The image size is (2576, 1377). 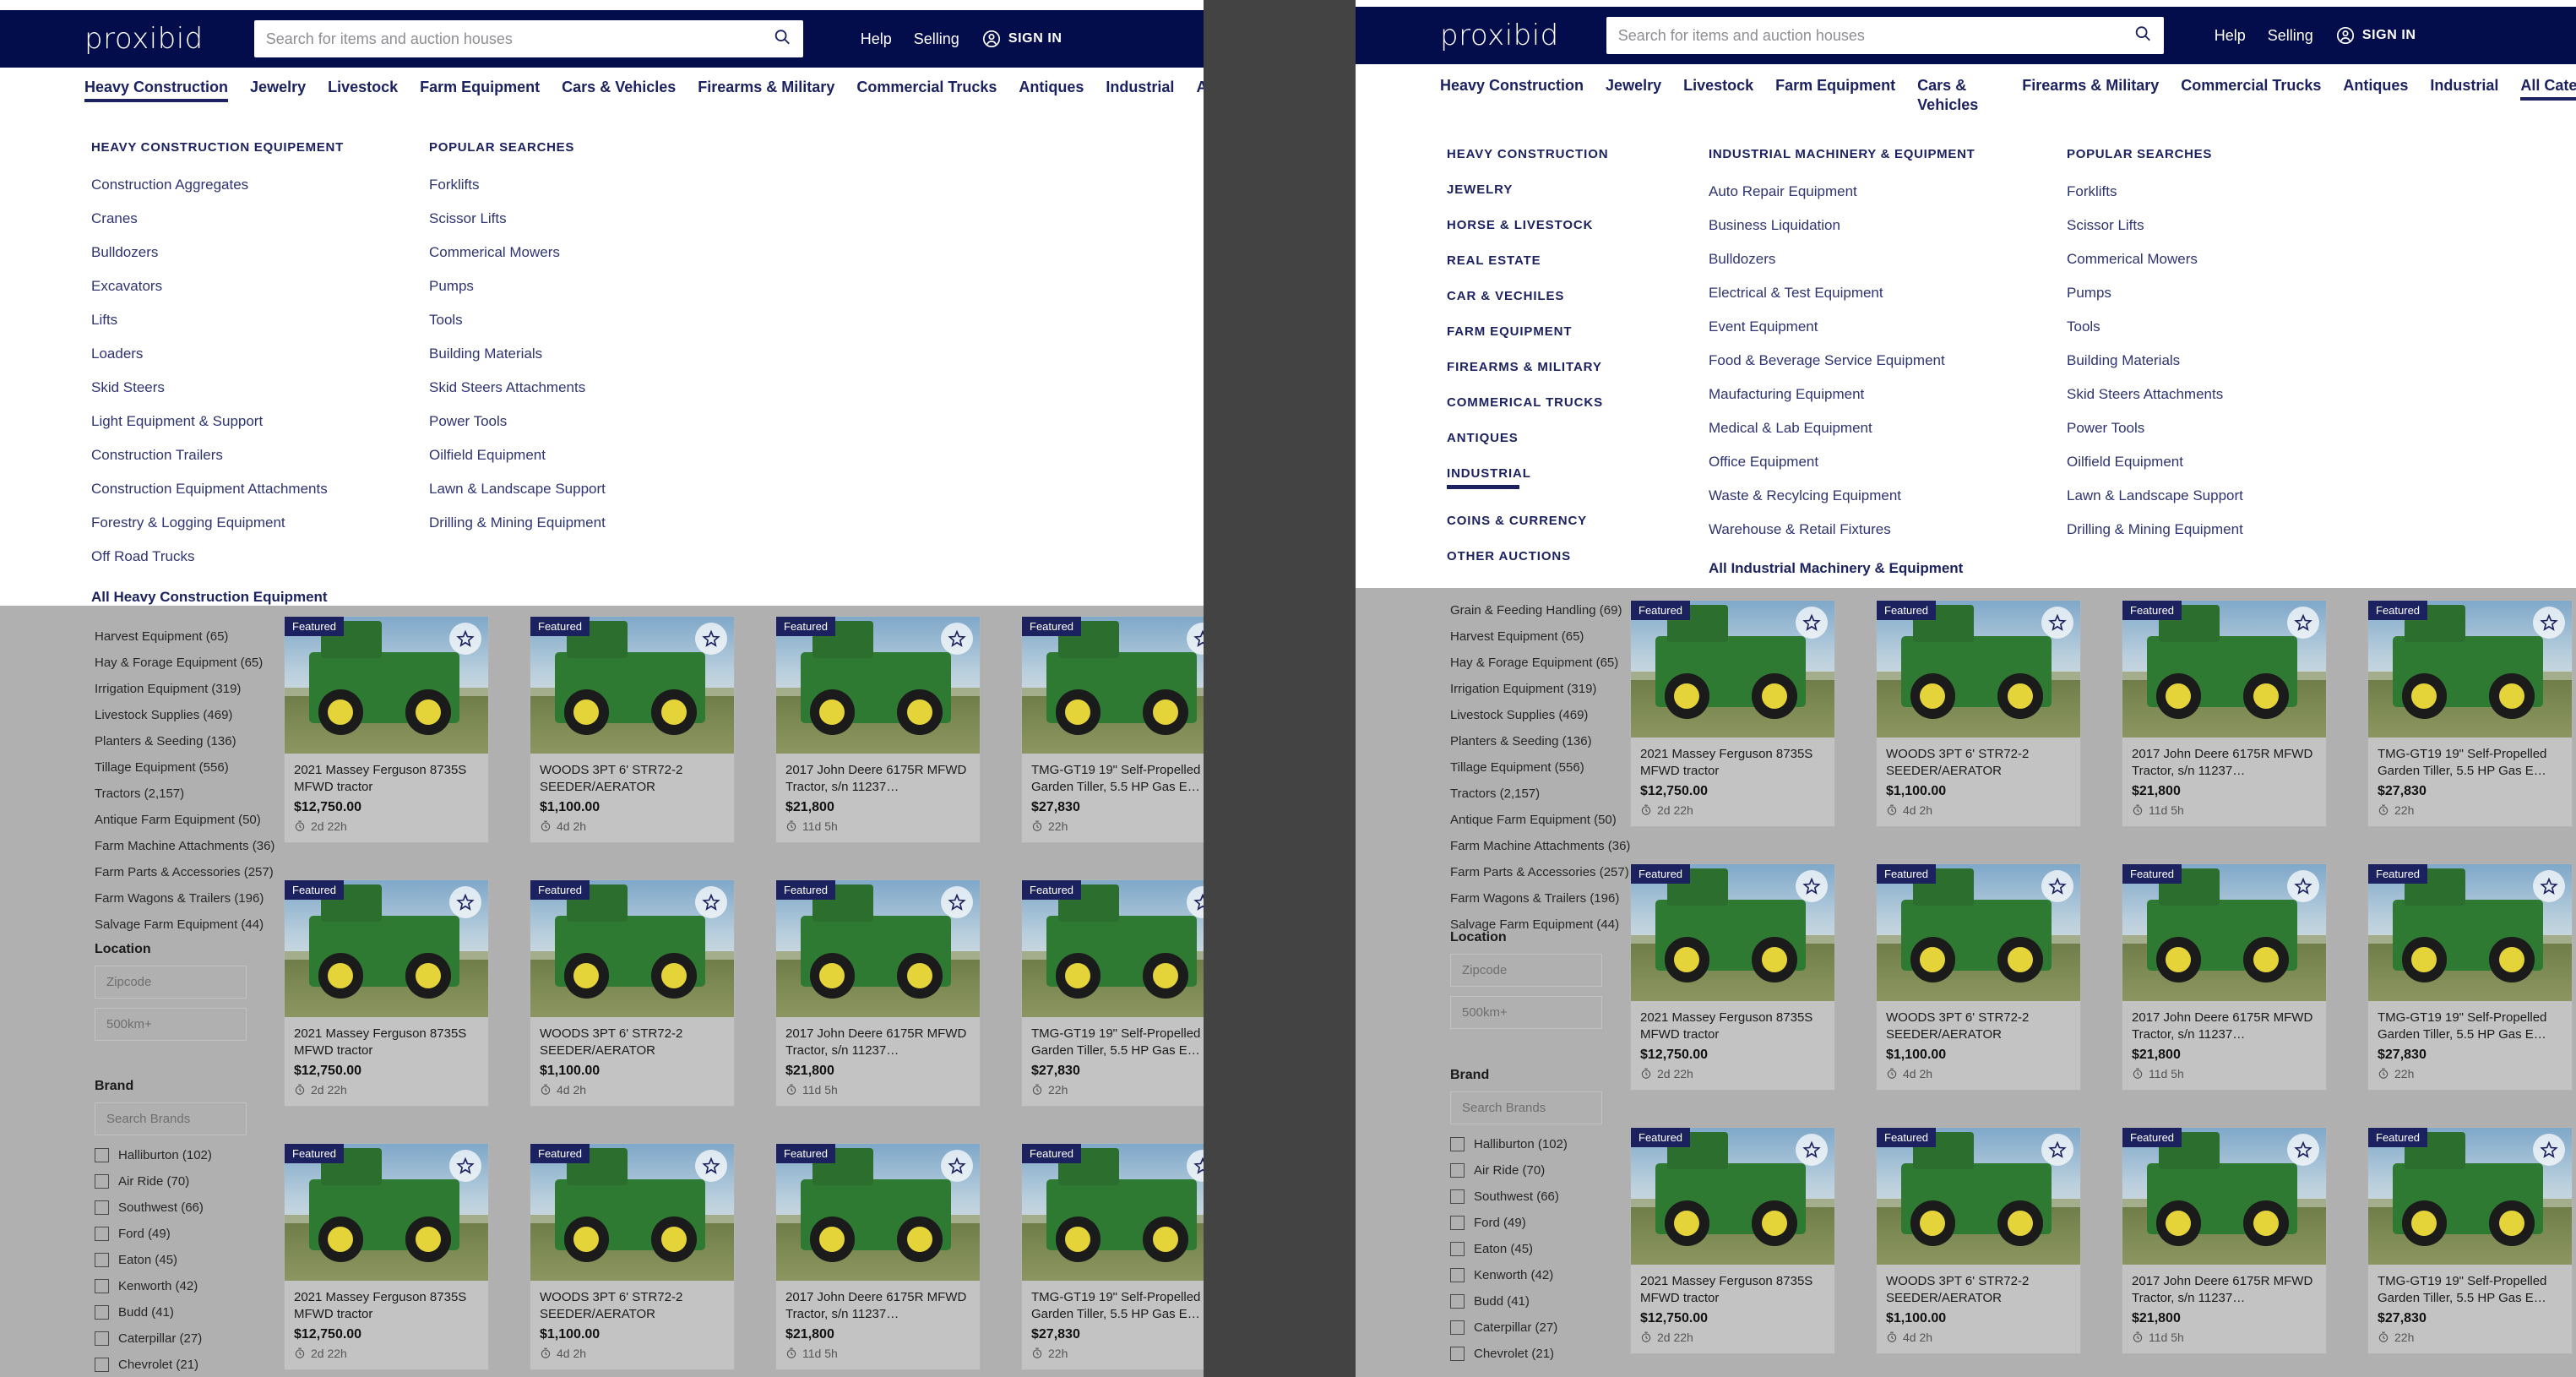 I want to click on catnav-item-antiques: Antiques, so click(x=1051, y=90).